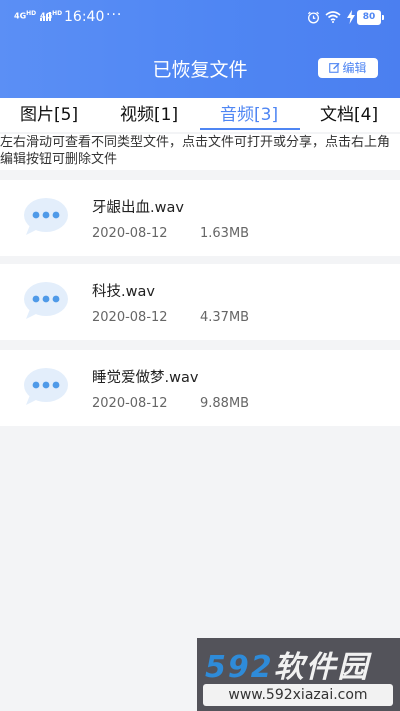  I want to click on edit-button: 编辑, so click(348, 68).